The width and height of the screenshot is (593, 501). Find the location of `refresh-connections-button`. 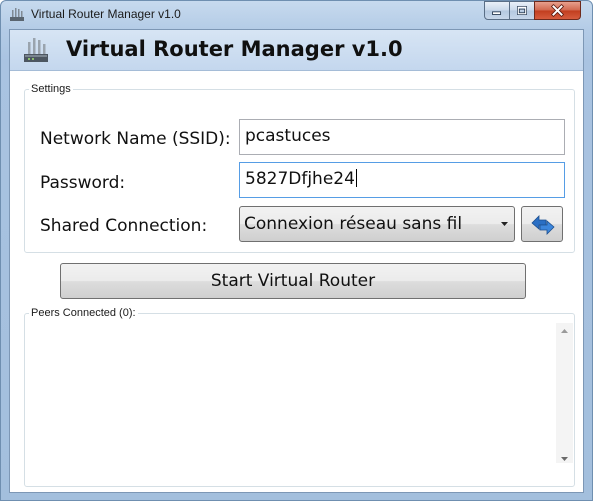

refresh-connections-button is located at coordinates (542, 224).